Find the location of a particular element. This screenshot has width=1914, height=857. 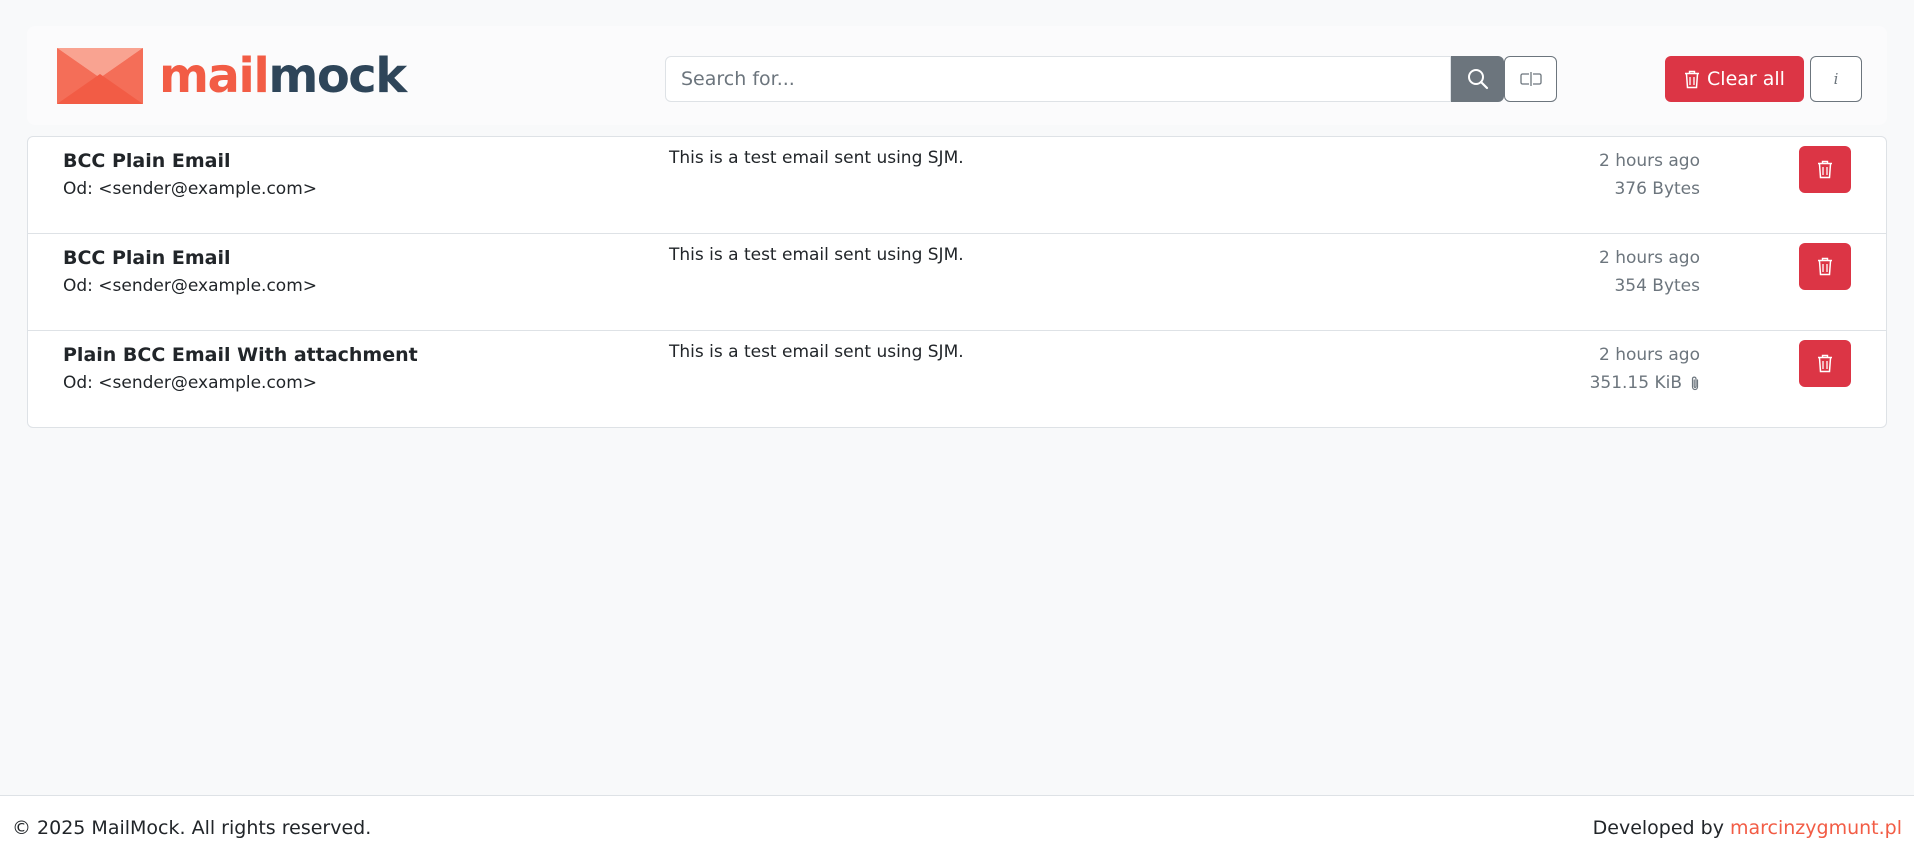

text-cursor-icon is located at coordinates (1530, 79).